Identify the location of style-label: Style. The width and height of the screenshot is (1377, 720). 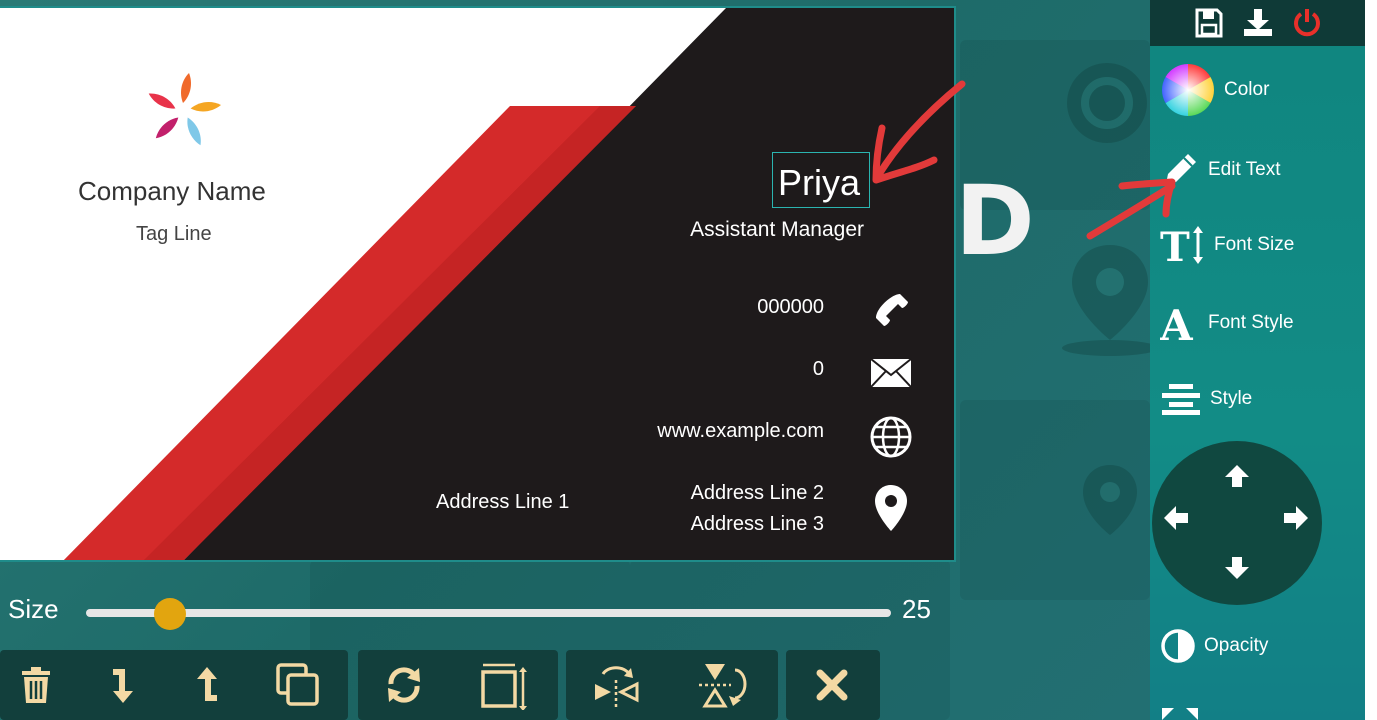
(1231, 398).